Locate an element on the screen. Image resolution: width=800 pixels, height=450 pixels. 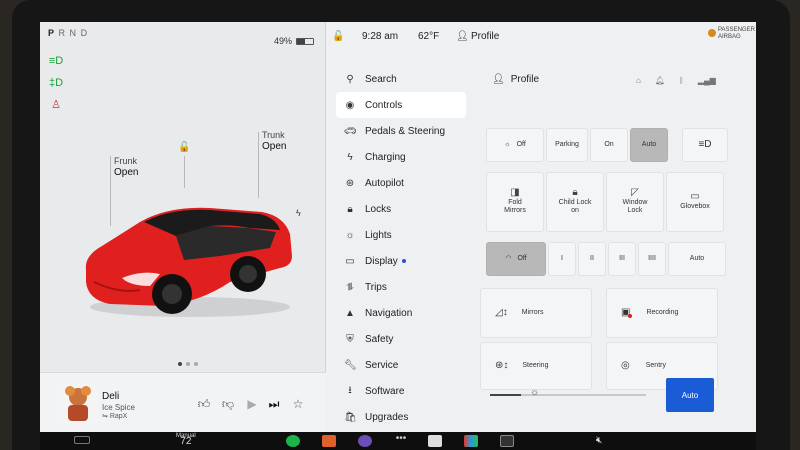
fold-mirrors-button: ◨ Fold Mirrors is located at coordinates (515, 202).